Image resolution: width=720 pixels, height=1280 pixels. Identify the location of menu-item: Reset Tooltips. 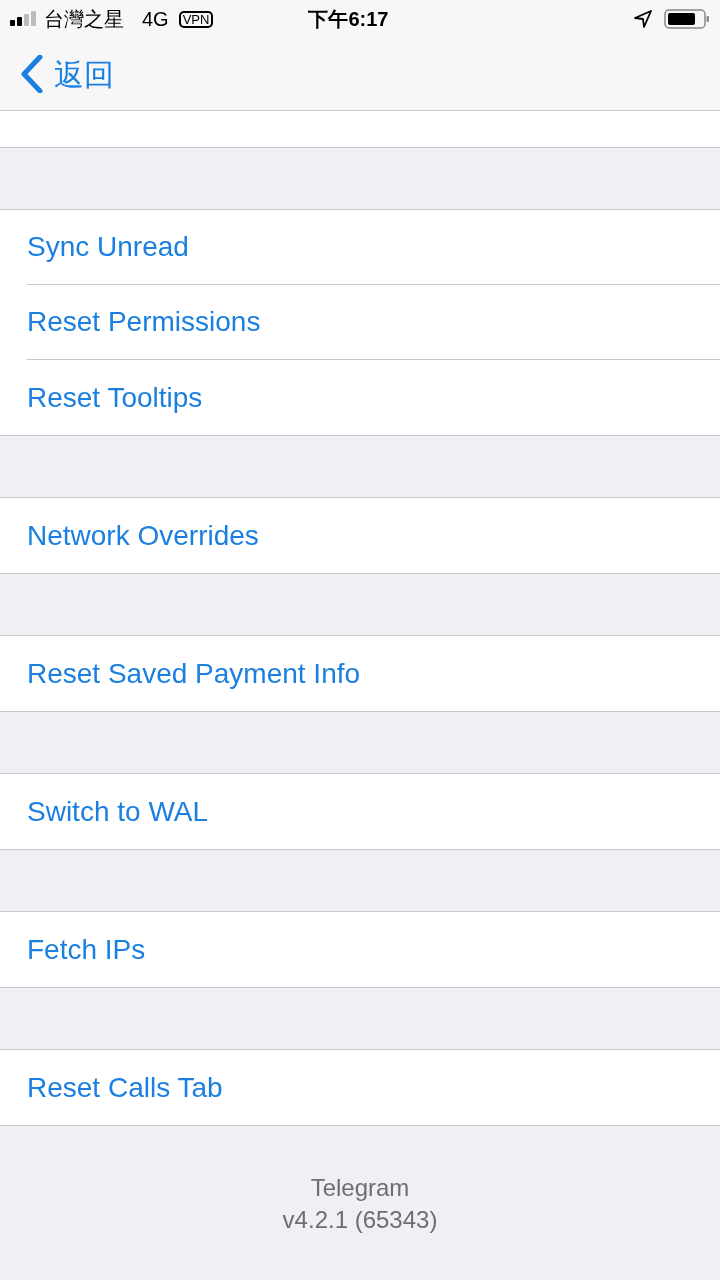
(115, 397).